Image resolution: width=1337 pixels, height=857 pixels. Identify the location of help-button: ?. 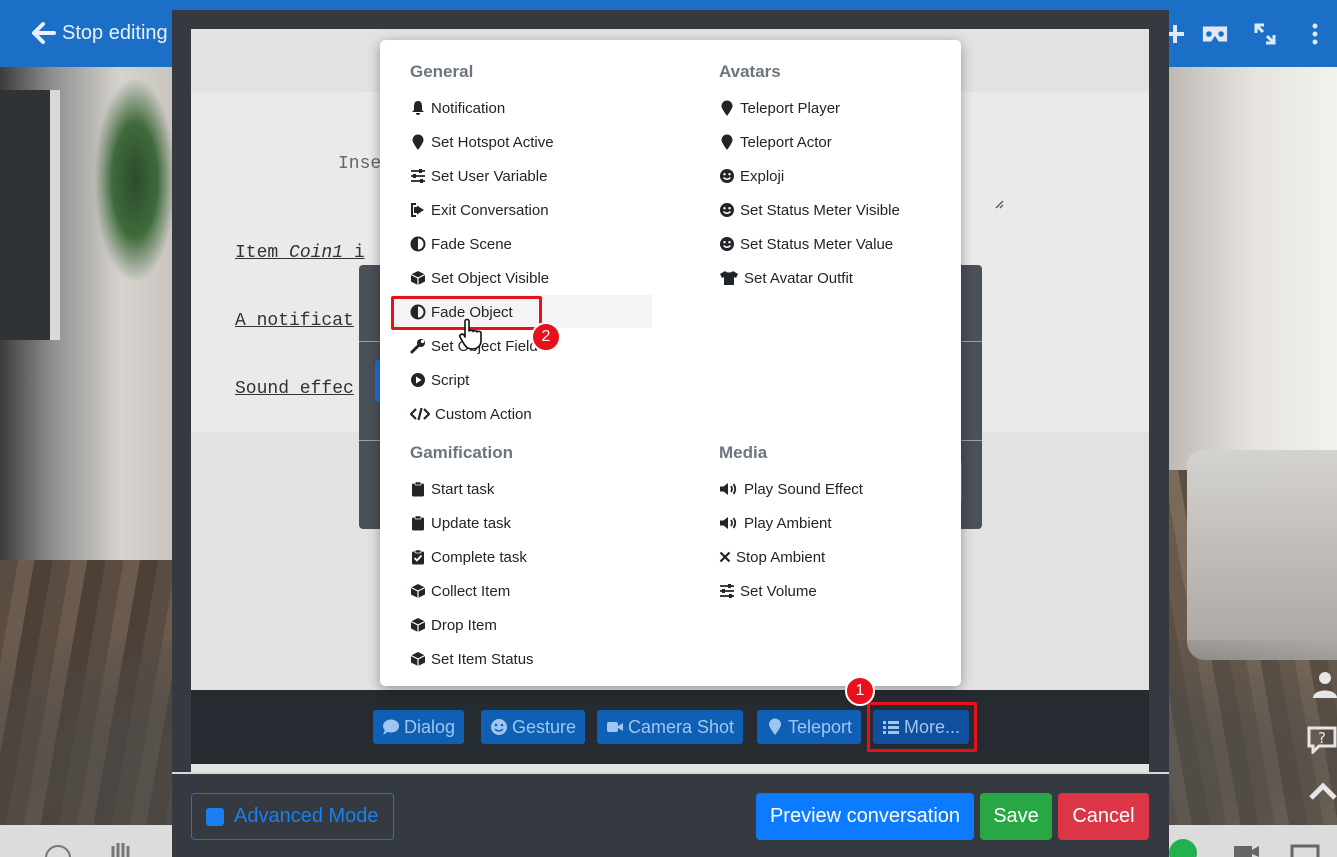
(1320, 738).